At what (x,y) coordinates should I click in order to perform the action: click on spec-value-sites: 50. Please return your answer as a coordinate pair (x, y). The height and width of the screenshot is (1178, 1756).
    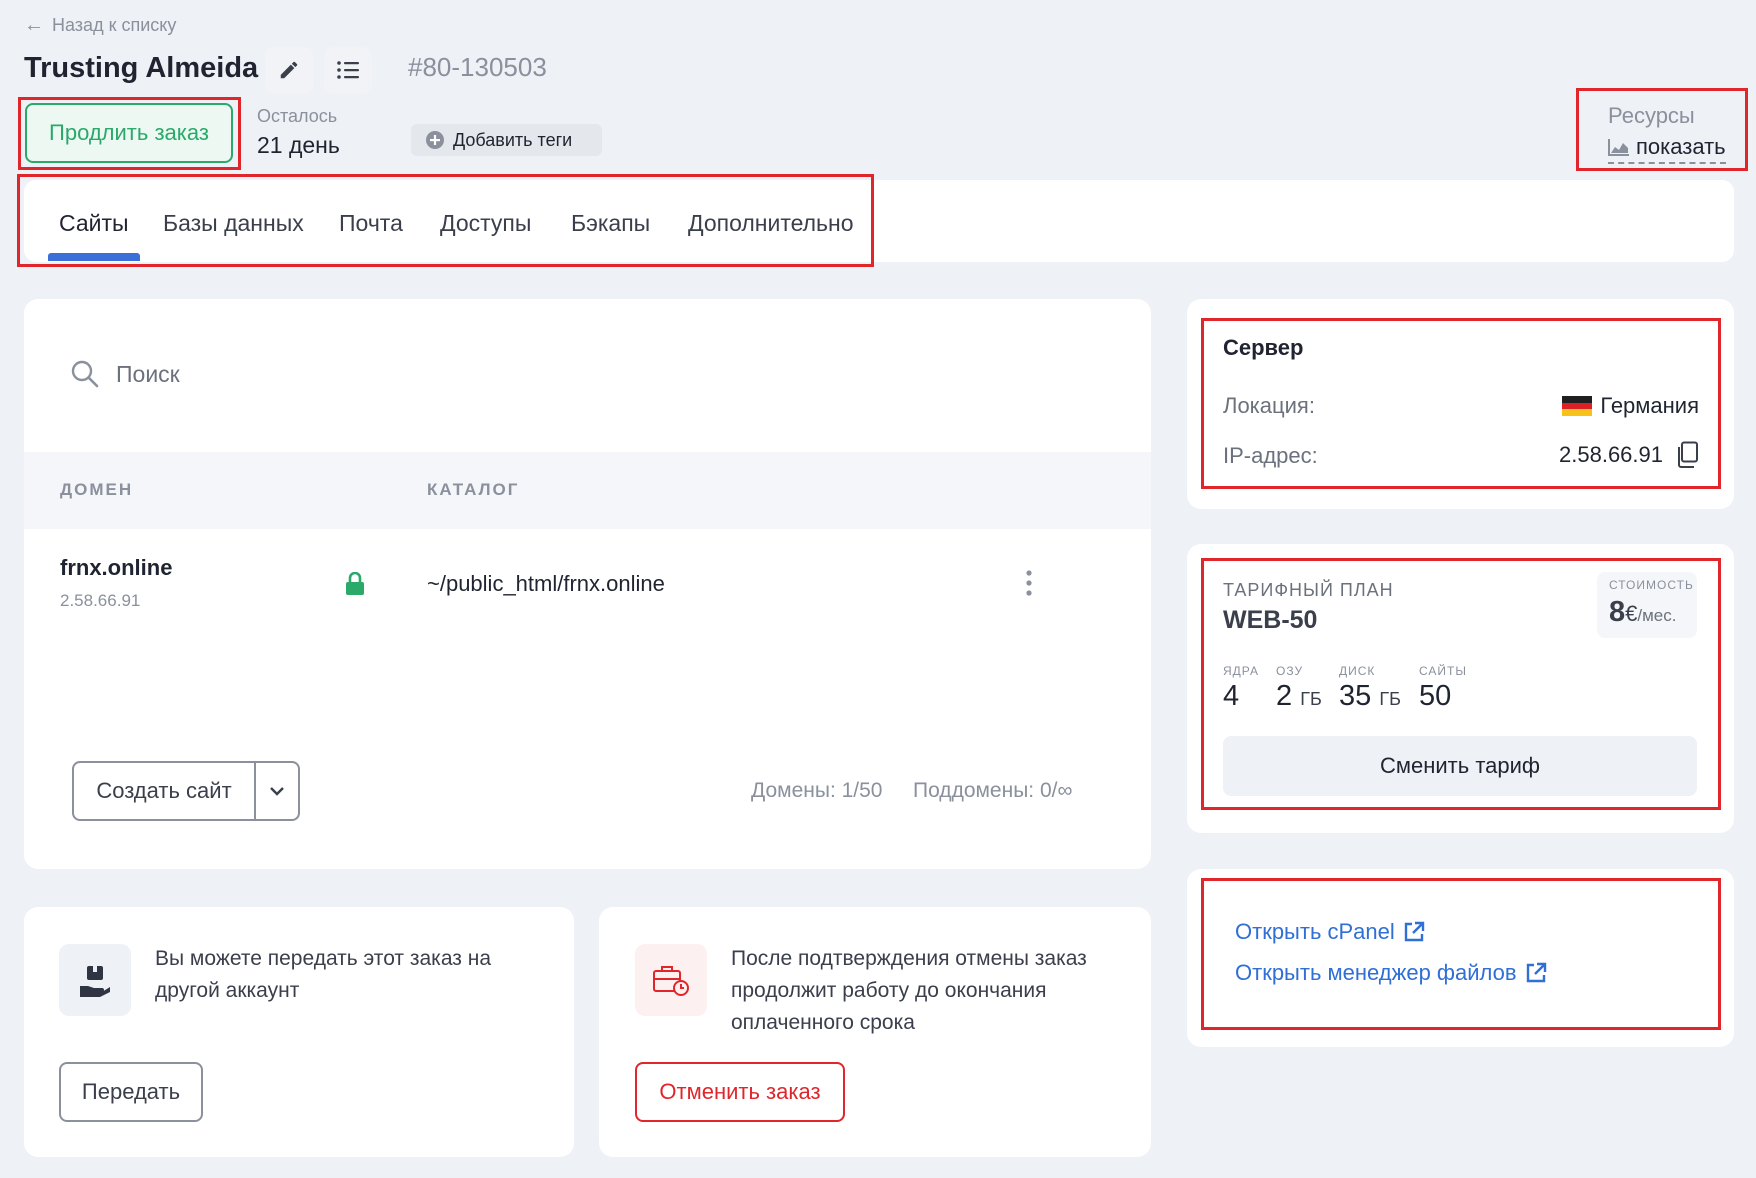
    Looking at the image, I should click on (1435, 696).